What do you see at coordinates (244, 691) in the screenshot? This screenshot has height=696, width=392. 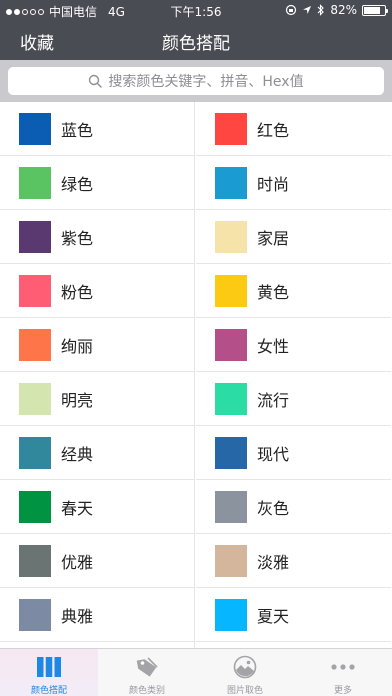 I see `tab-label: 图片取色` at bounding box center [244, 691].